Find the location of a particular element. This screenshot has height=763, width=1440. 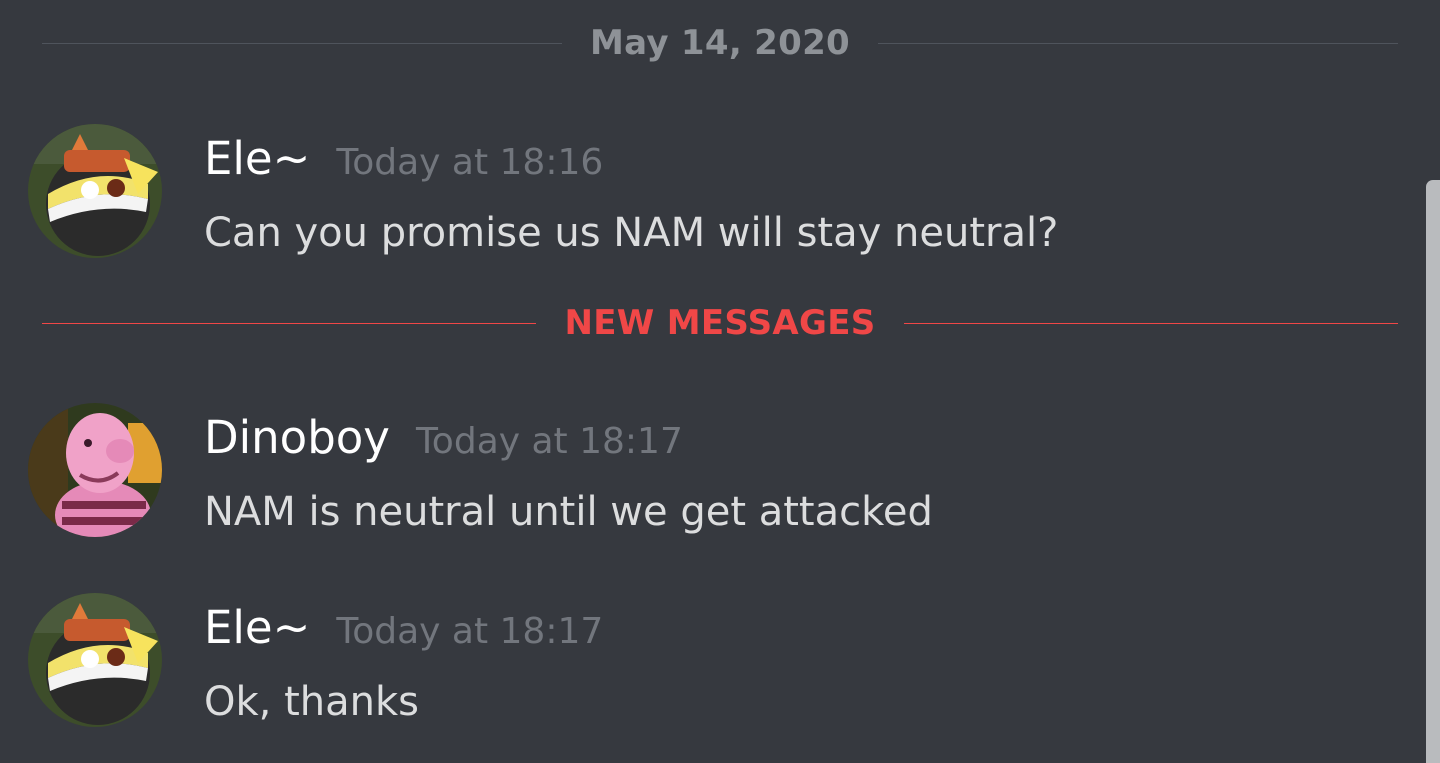

new-messages-divider: NEW MESSAGES is located at coordinates (720, 323).